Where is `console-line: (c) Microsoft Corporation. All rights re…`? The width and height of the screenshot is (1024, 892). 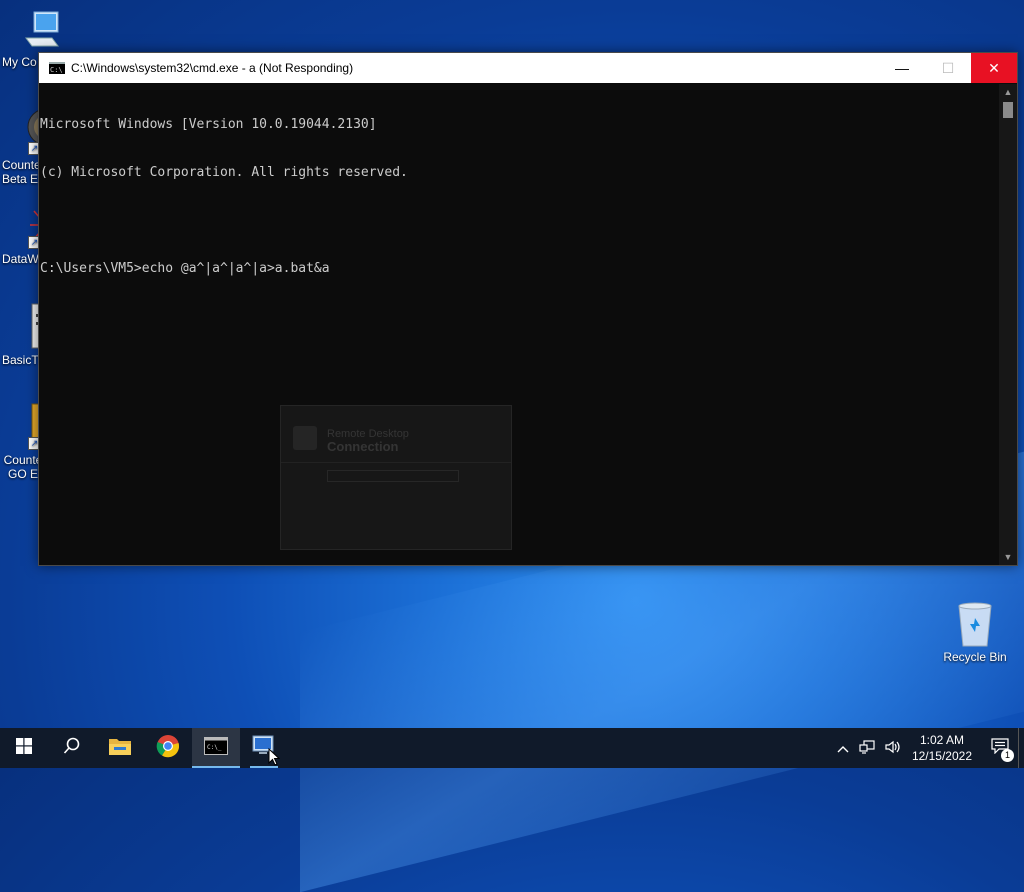
console-line: (c) Microsoft Corporation. All rights re… is located at coordinates (224, 172).